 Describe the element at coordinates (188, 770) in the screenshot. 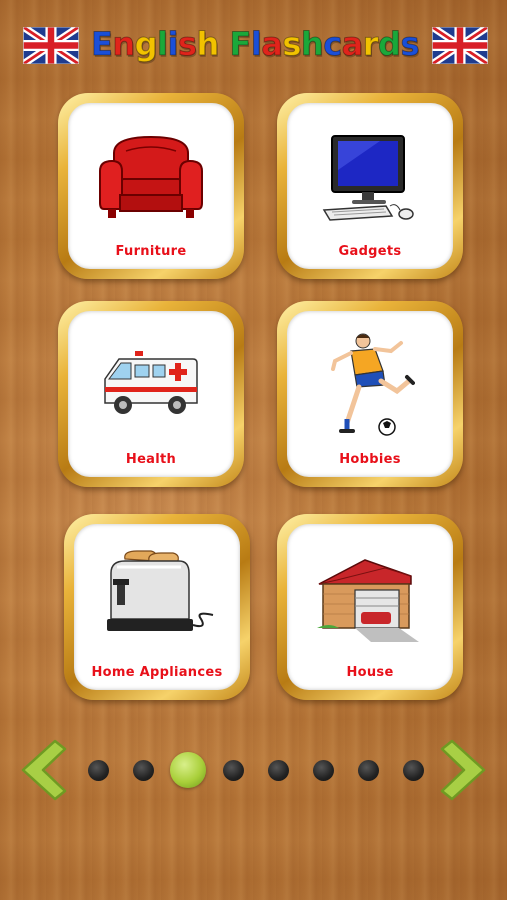

I see `page-dot-active` at that location.